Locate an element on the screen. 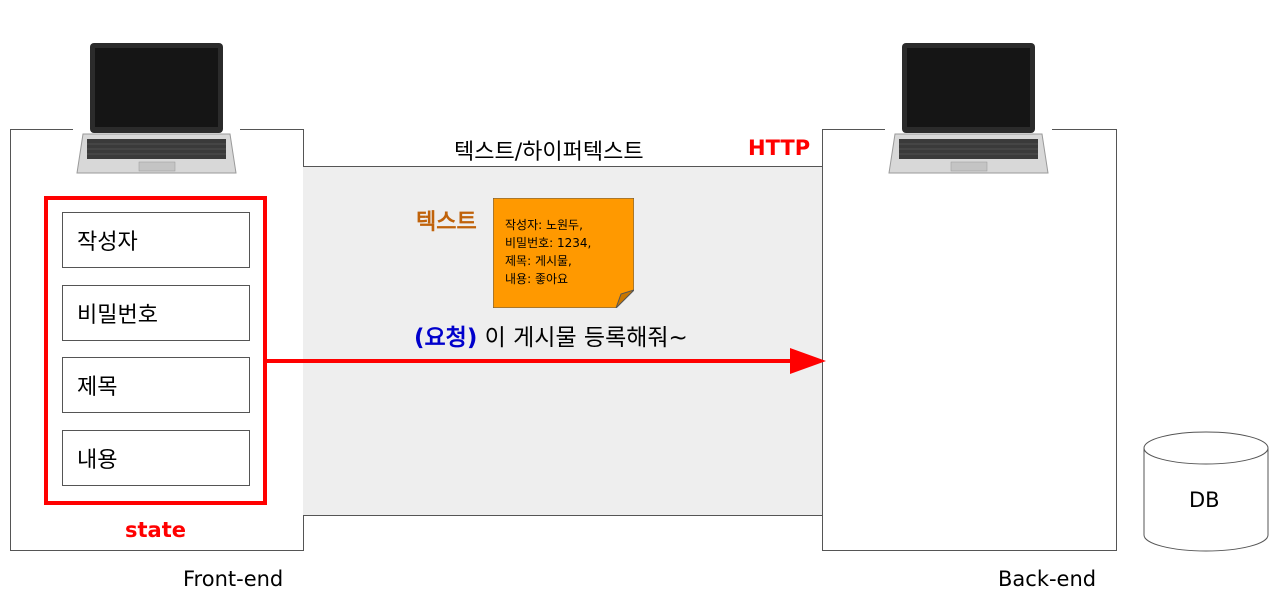 This screenshot has width=1286, height=598. protocol-label: HTTP is located at coordinates (779, 148).